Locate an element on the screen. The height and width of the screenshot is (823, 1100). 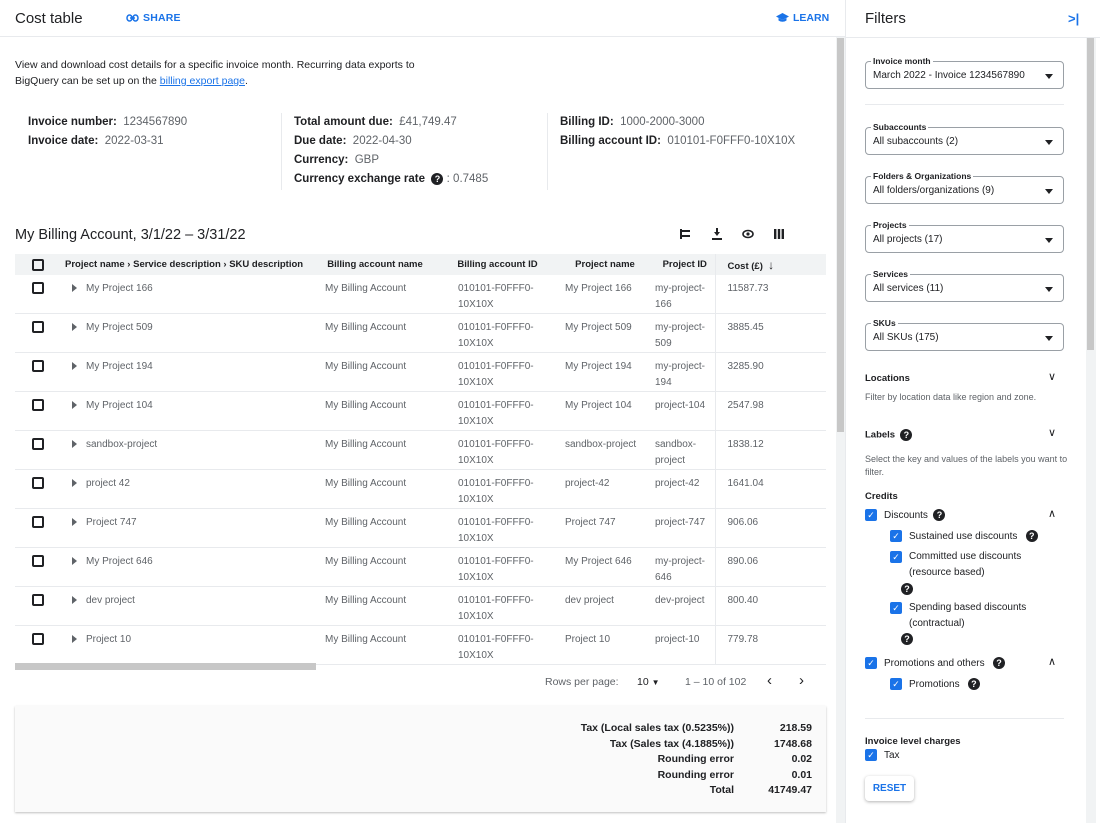
cost-cell: 1641.04 is located at coordinates (770, 489).